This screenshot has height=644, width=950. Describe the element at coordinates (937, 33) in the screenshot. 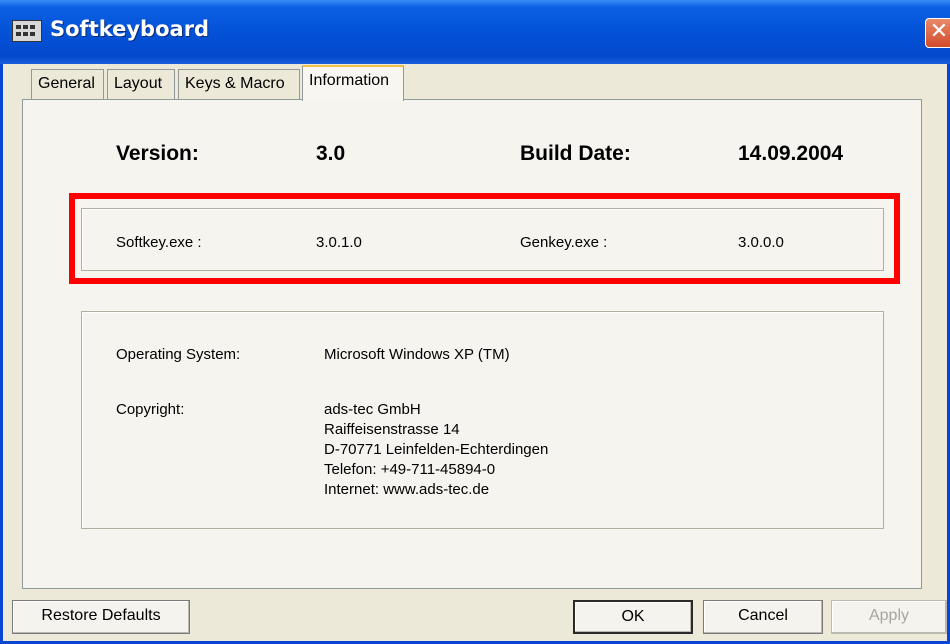

I see `close-icon: ✕` at that location.